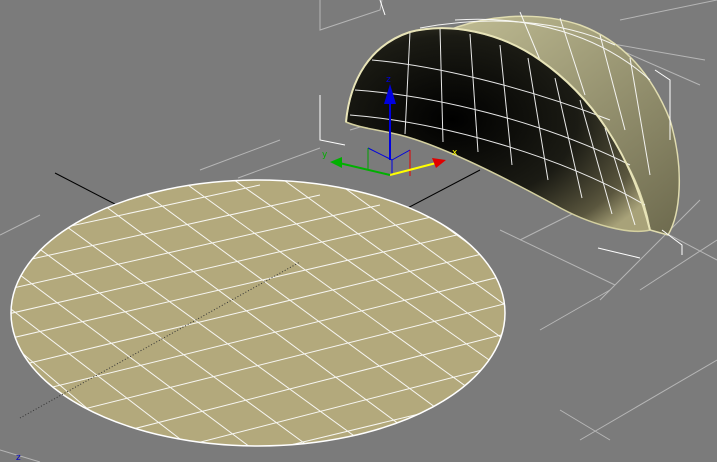  I want to click on gizmo-y-axis, so click(362, 168).